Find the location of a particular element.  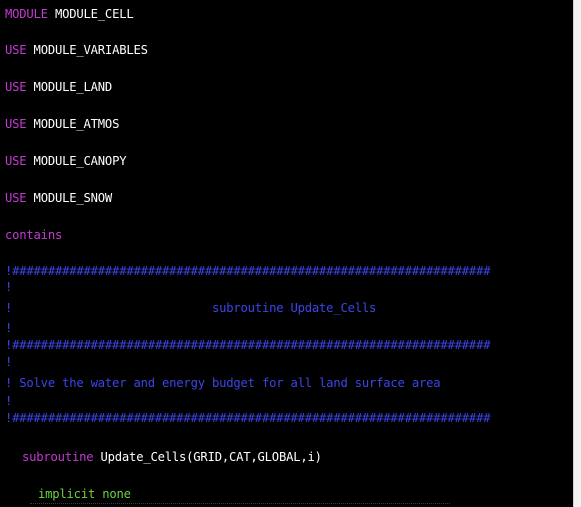

code-line-use-snow: USE MODULE_SNOW is located at coordinates (58, 198).